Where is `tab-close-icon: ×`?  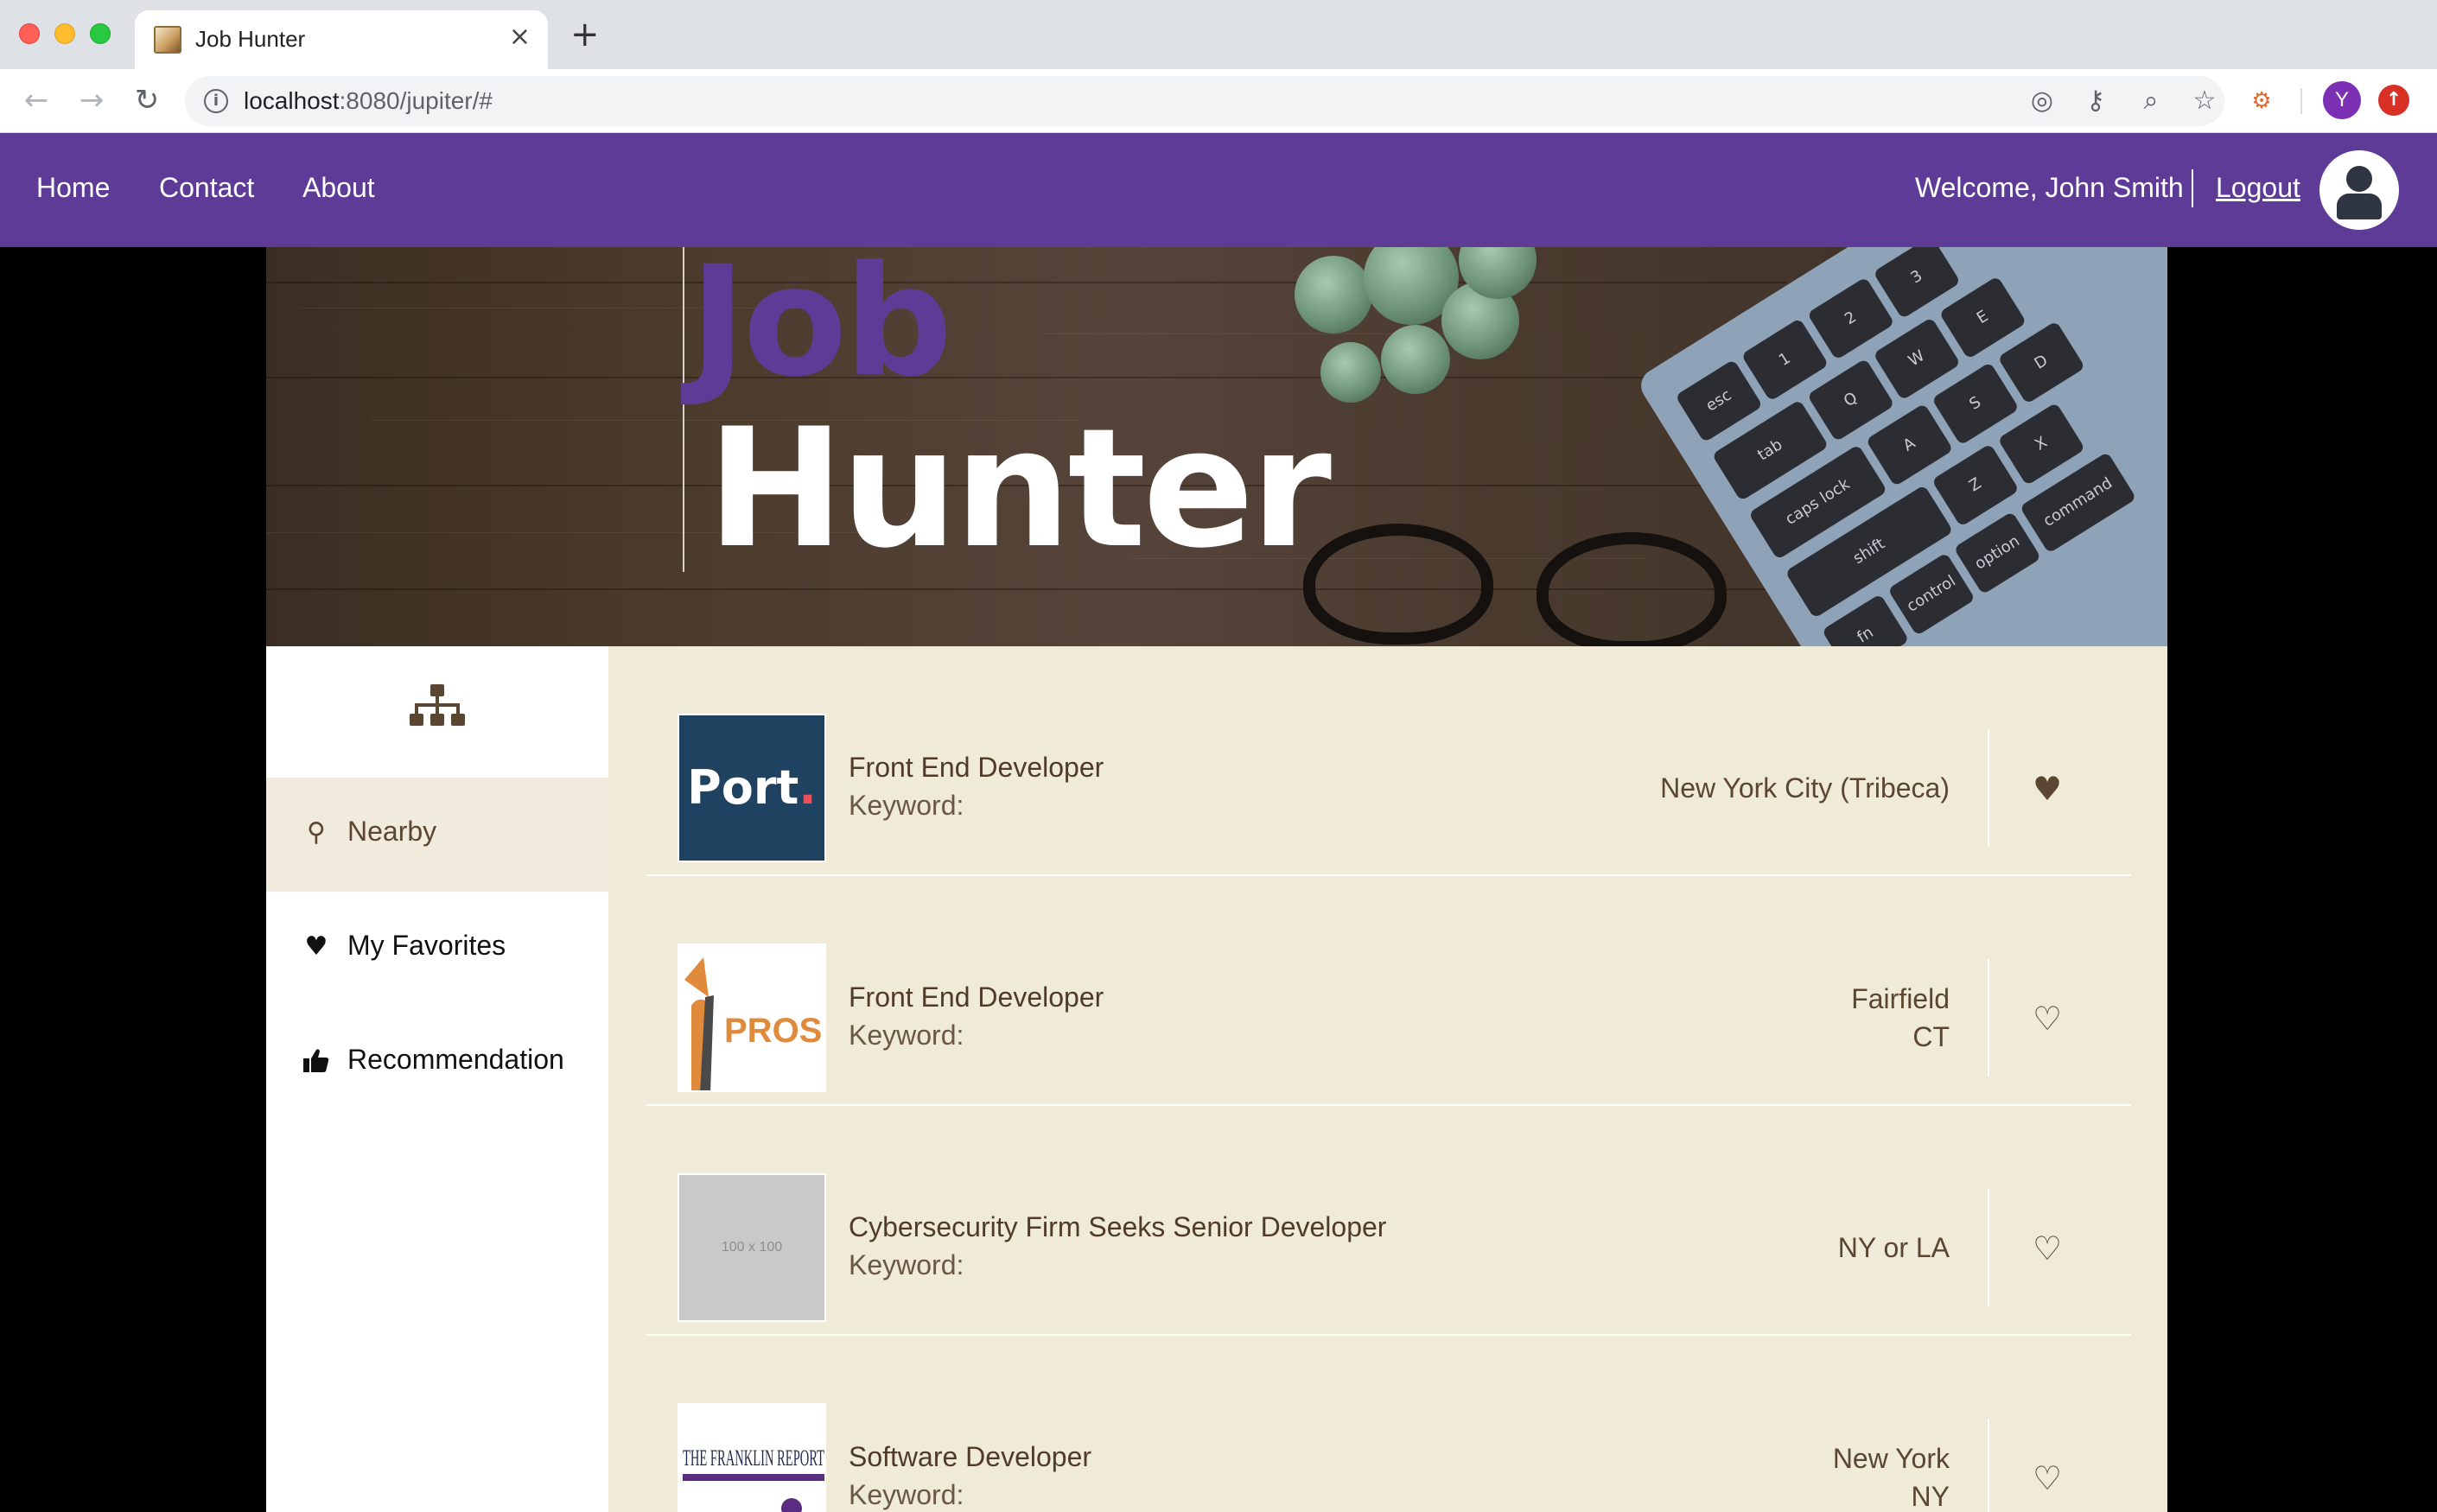
tab-close-icon: × is located at coordinates (520, 37).